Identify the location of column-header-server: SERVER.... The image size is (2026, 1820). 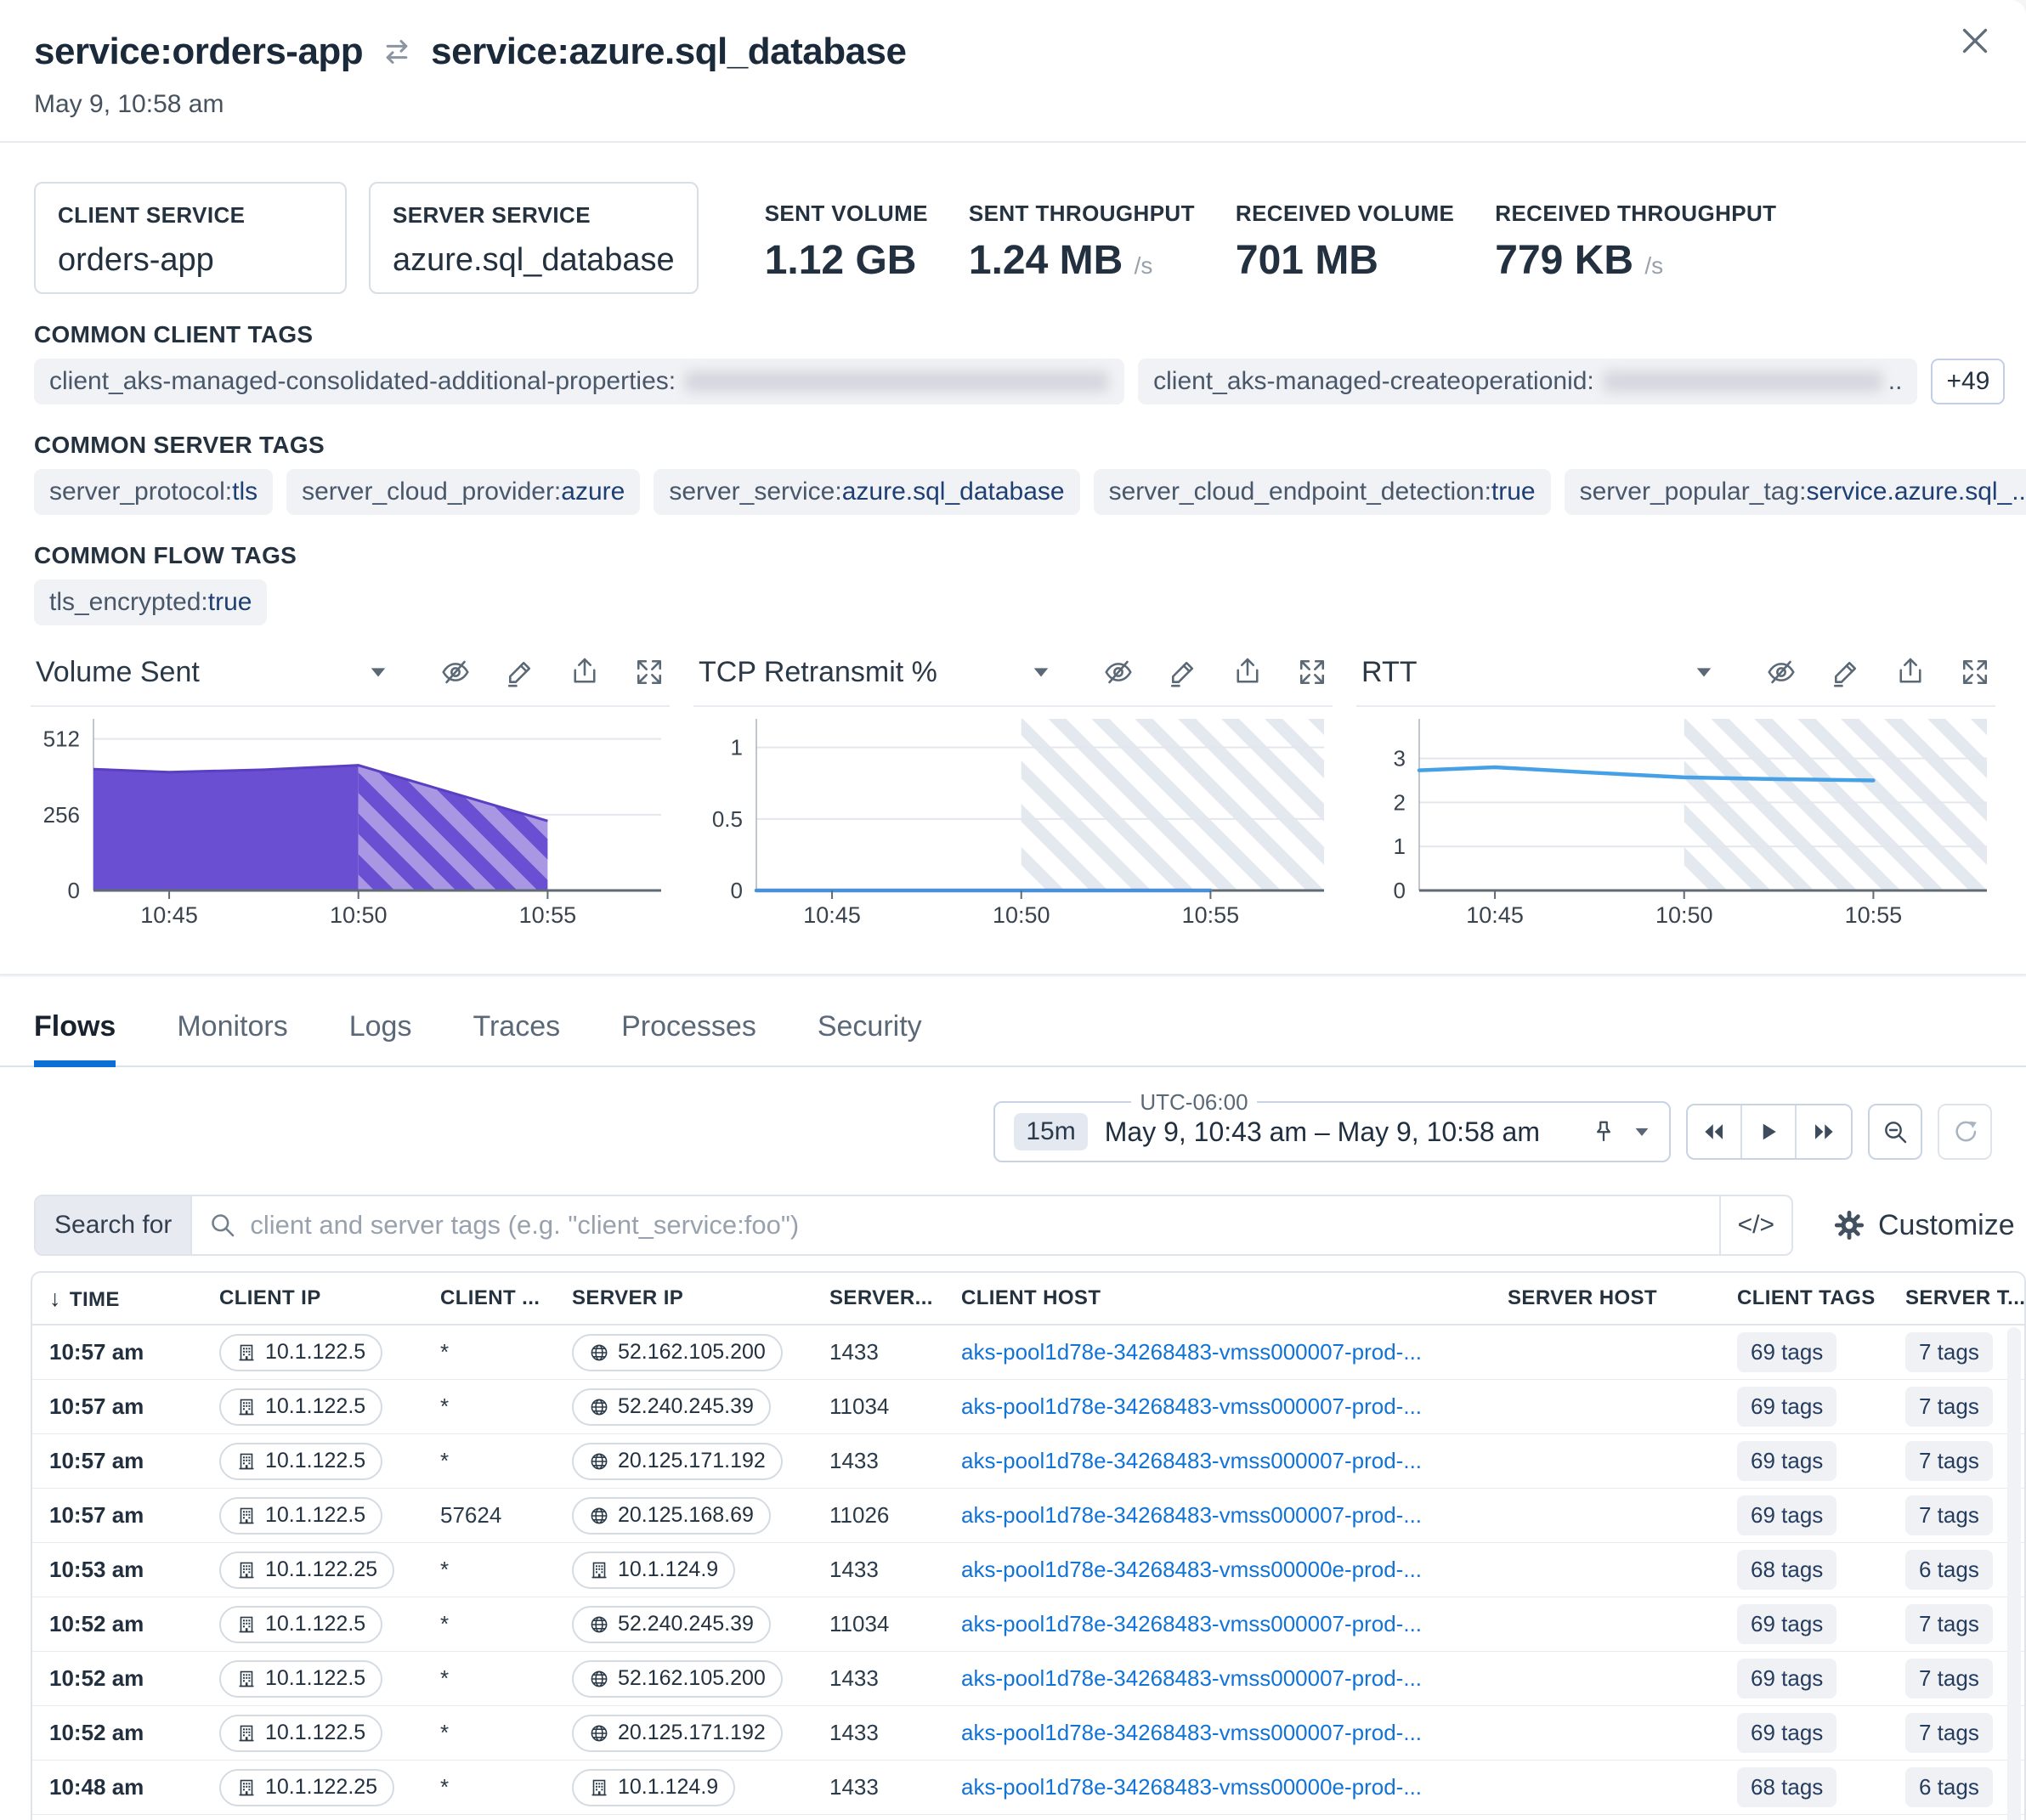
(895, 1298).